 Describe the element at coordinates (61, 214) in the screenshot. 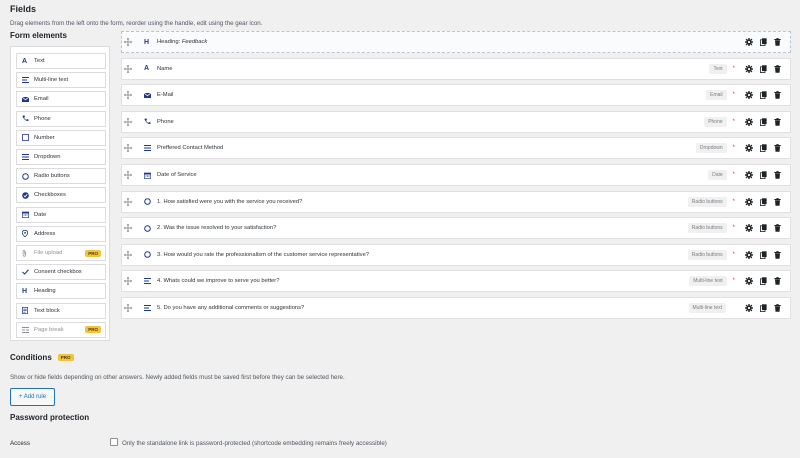

I see `palette-item-date: Date` at that location.